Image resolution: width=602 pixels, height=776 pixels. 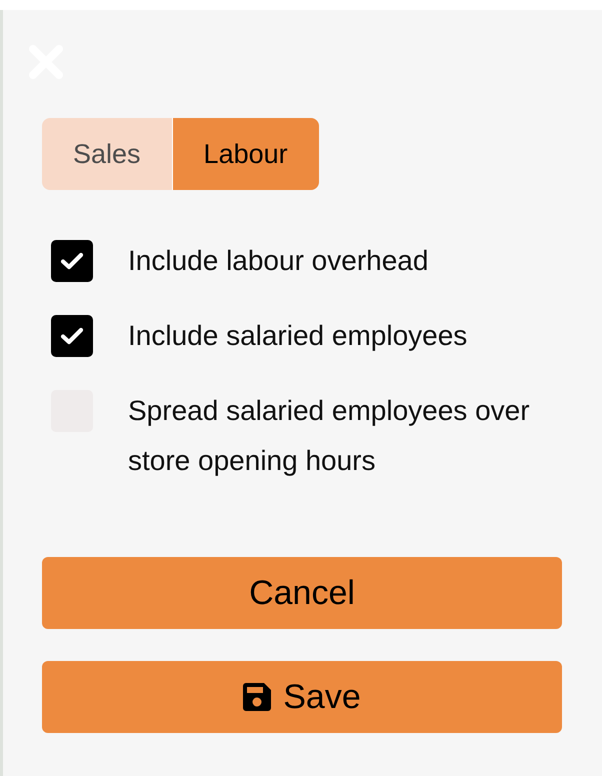 I want to click on tab: Labour, so click(x=245, y=154).